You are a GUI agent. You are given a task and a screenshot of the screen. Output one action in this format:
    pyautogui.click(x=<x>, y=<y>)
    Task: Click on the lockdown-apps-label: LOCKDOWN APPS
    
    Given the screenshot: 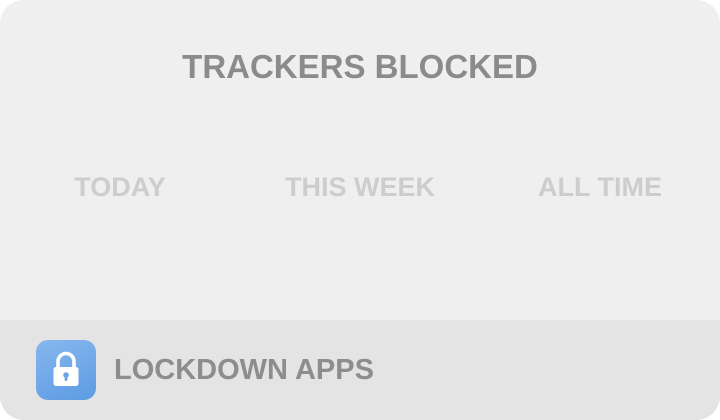 What is the action you would take?
    pyautogui.click(x=244, y=370)
    